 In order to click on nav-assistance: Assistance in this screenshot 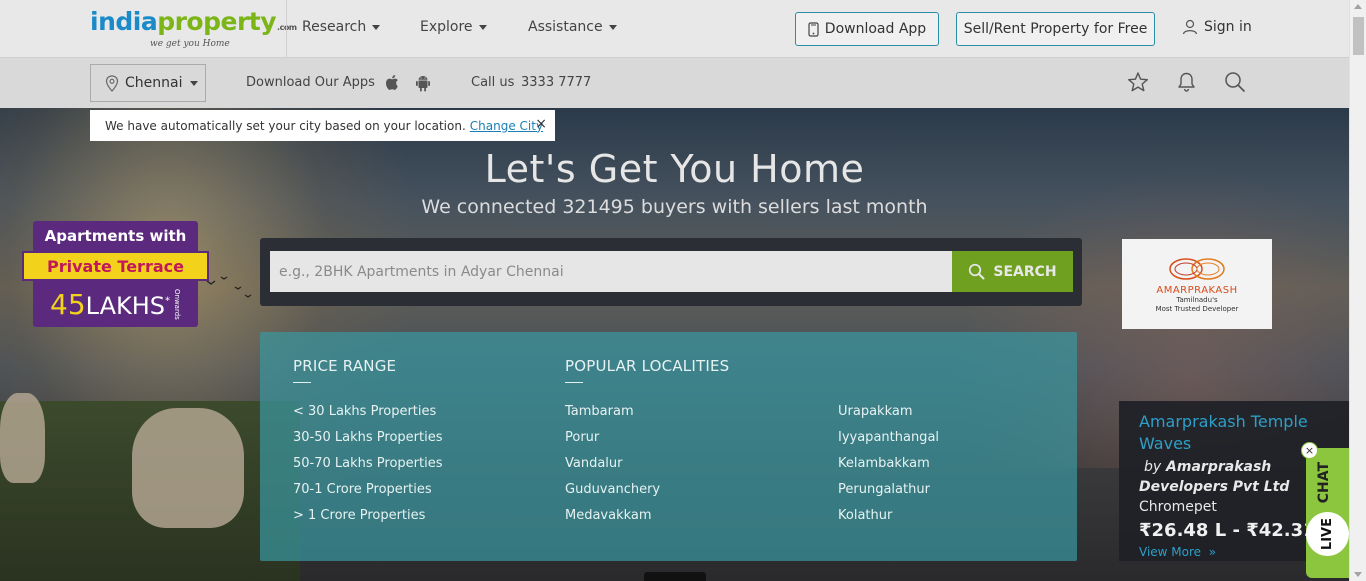, I will do `click(572, 27)`.